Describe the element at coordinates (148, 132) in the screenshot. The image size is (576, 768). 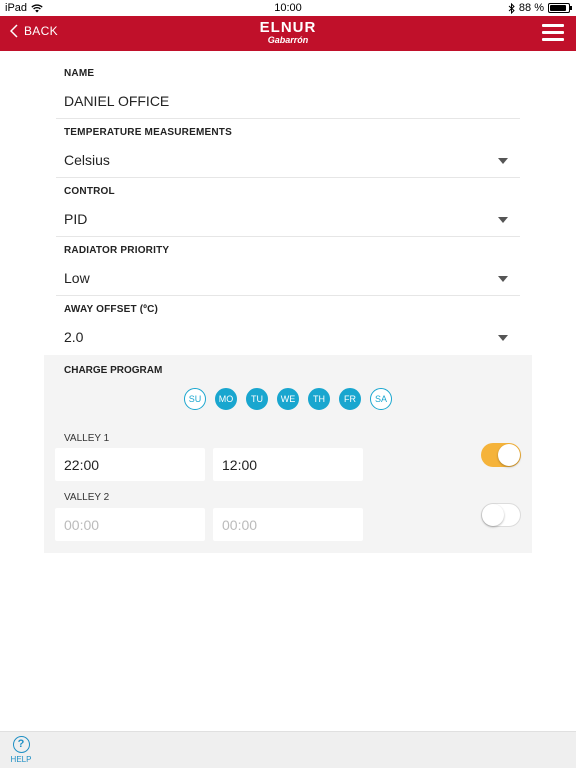
I see `field-label: TEMPERATURE MEASUREMENTS` at that location.